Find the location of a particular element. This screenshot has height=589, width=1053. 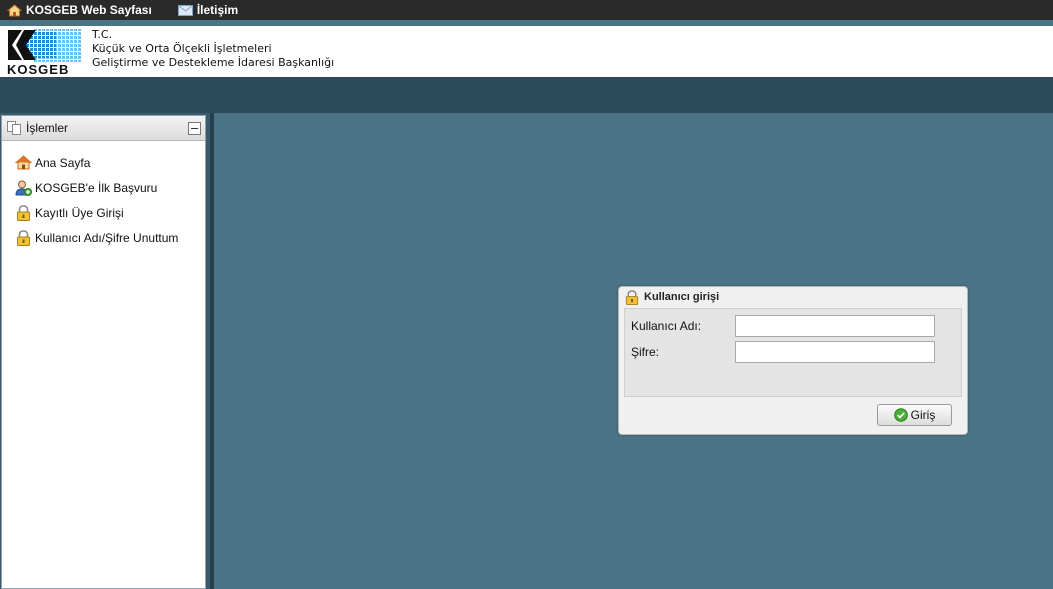

contact-label: İletişim is located at coordinates (217, 10).